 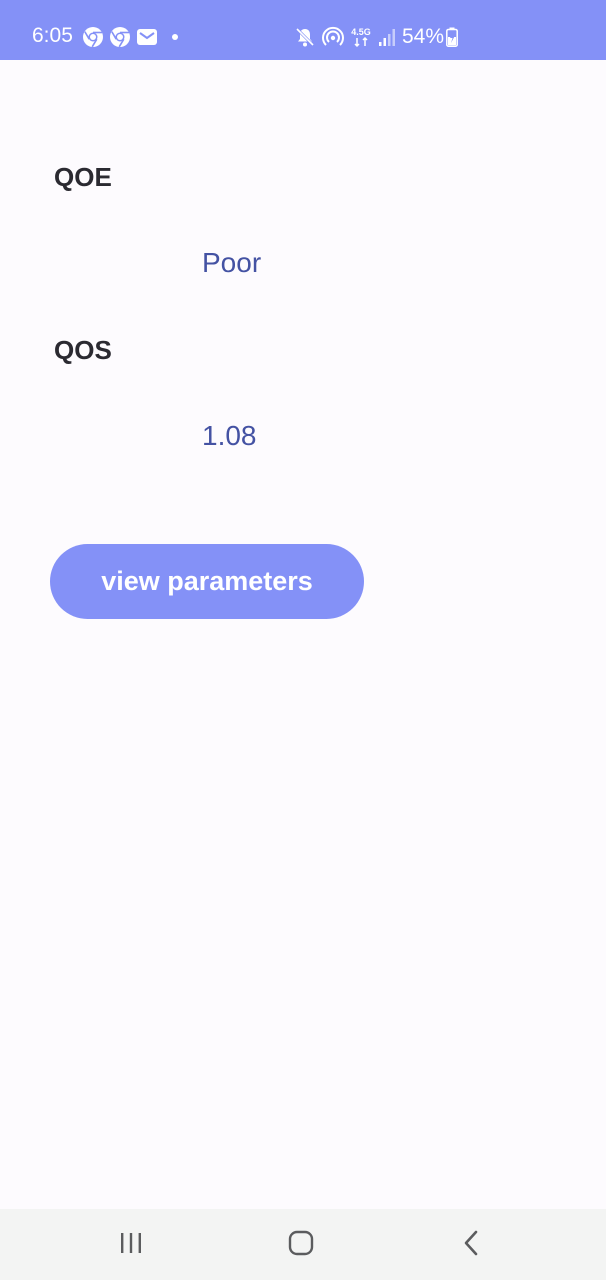 I want to click on battery-percent: 54%, so click(x=423, y=36).